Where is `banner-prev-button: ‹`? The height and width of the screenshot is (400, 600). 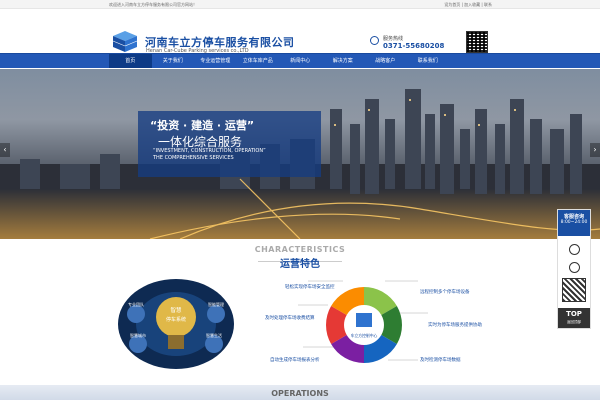 banner-prev-button: ‹ is located at coordinates (5, 150).